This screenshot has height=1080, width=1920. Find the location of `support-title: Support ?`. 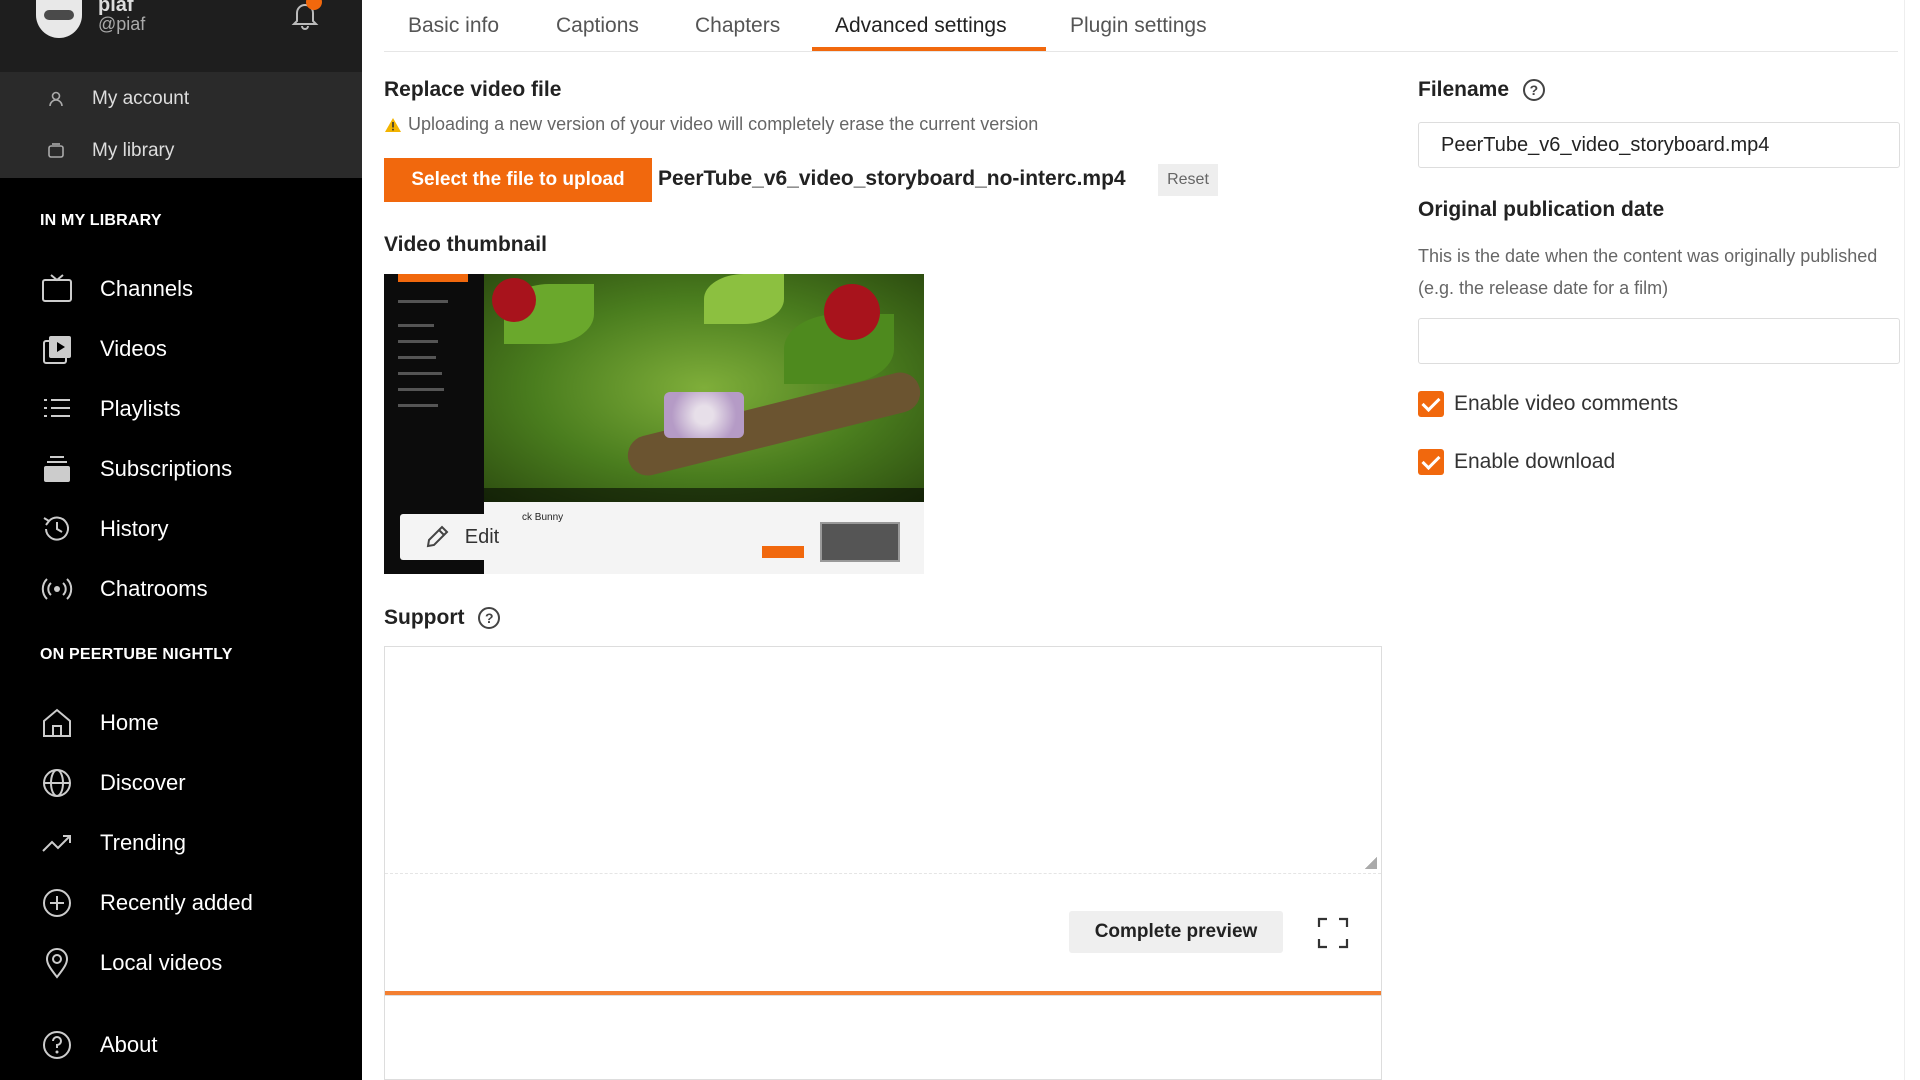

support-title: Support ? is located at coordinates (442, 618).